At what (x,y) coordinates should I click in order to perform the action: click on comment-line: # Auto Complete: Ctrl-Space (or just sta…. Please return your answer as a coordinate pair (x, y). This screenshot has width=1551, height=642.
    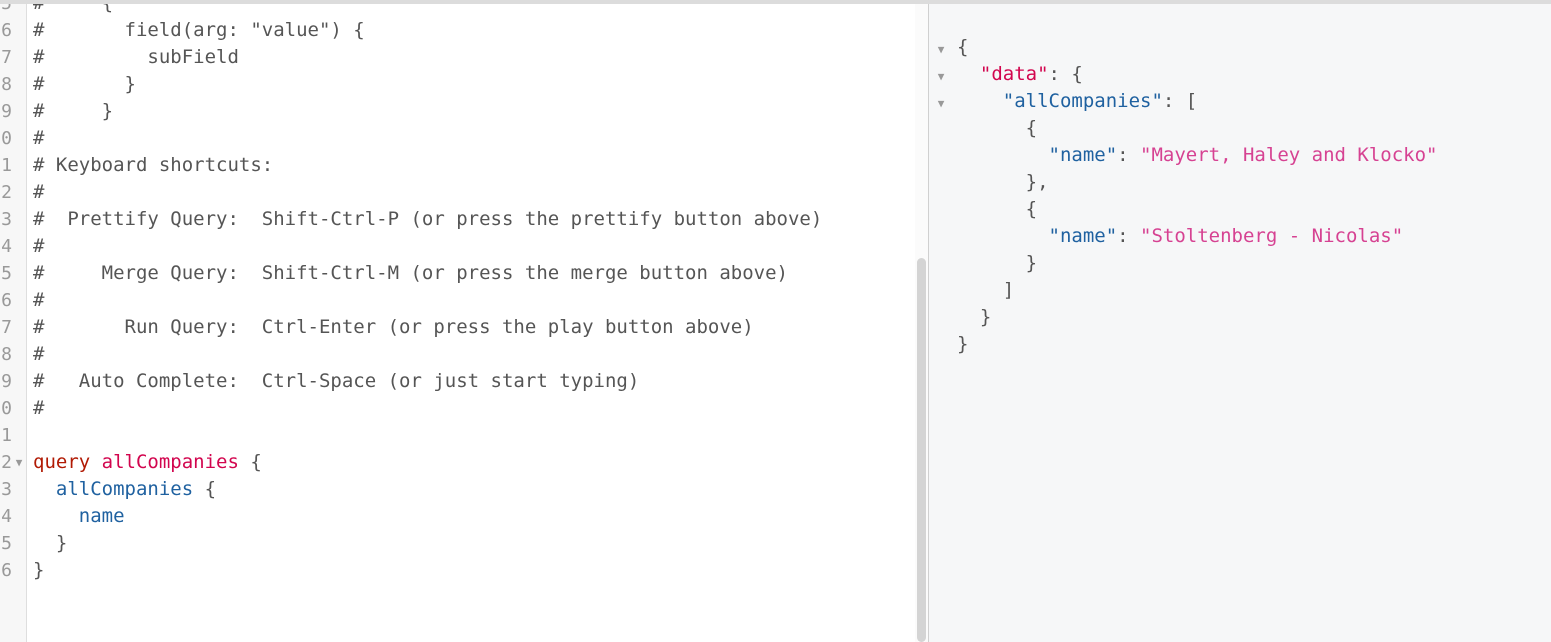
    Looking at the image, I should click on (336, 381).